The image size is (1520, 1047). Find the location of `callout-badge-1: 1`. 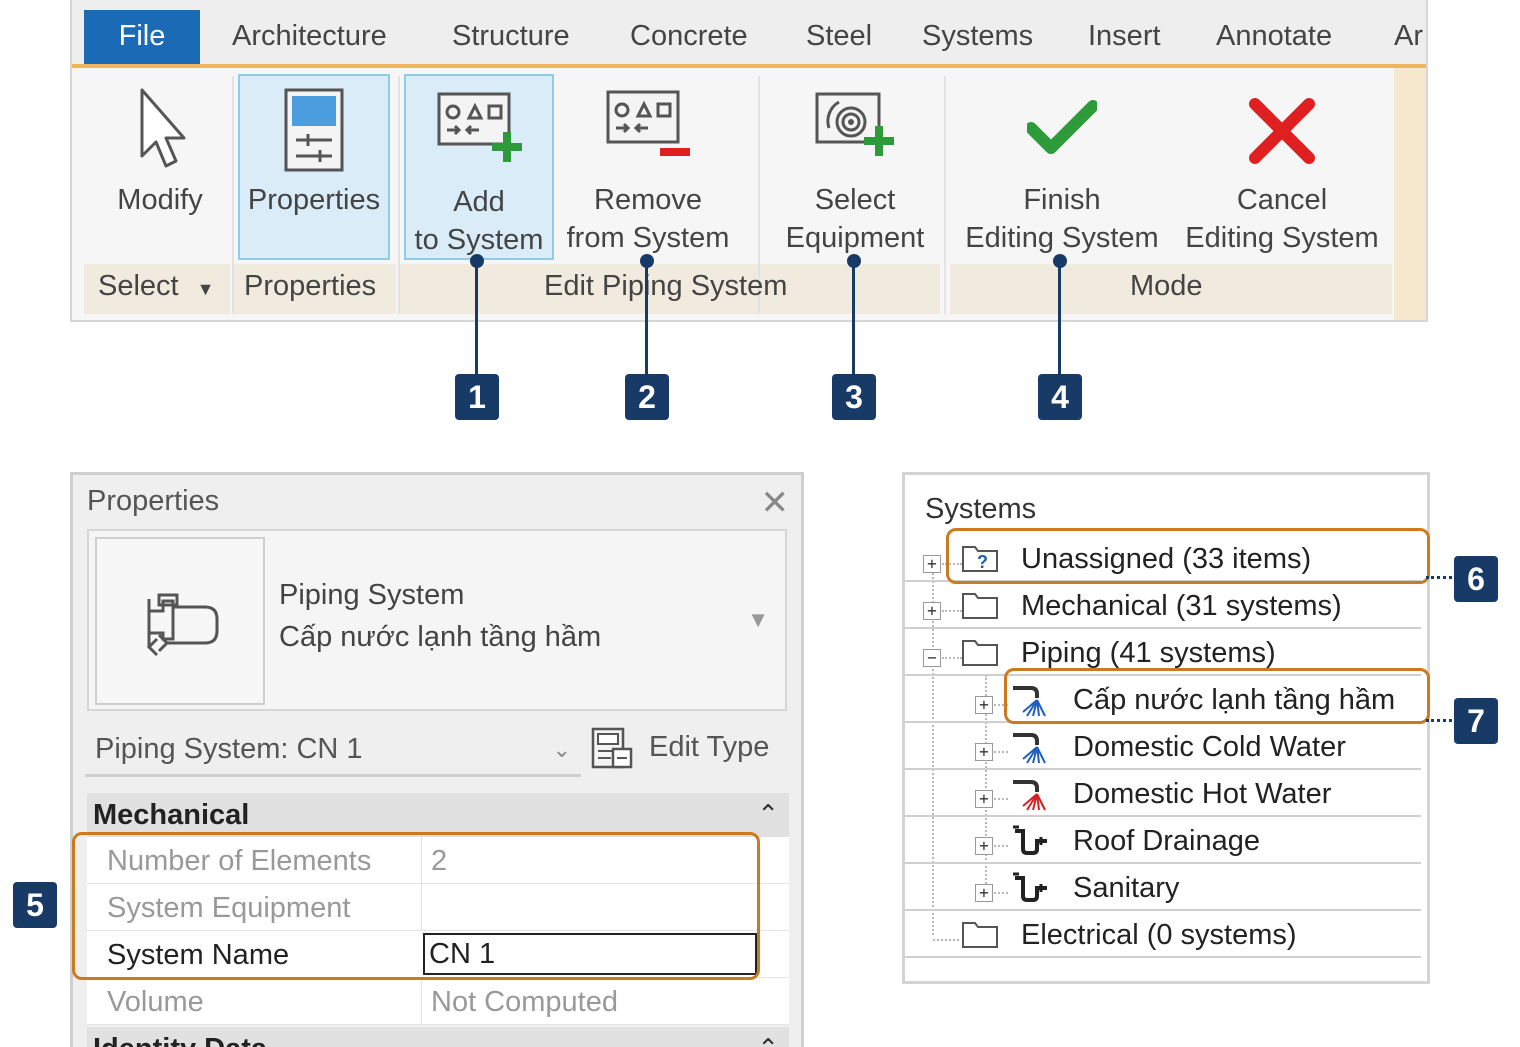

callout-badge-1: 1 is located at coordinates (477, 397).